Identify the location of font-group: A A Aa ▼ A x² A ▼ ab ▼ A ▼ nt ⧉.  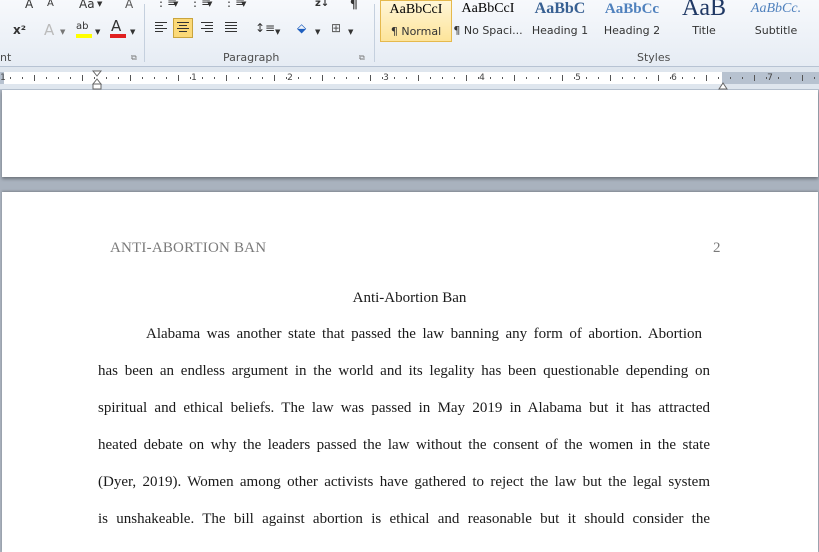
(72, 33).